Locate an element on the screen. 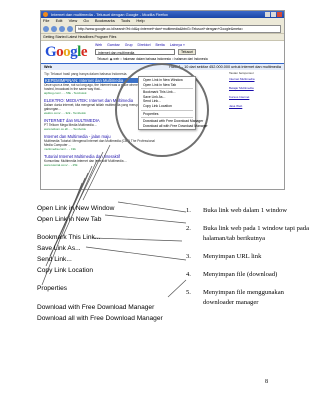 This screenshot has width=320, height=414. item-number: 4. is located at coordinates (188, 274).